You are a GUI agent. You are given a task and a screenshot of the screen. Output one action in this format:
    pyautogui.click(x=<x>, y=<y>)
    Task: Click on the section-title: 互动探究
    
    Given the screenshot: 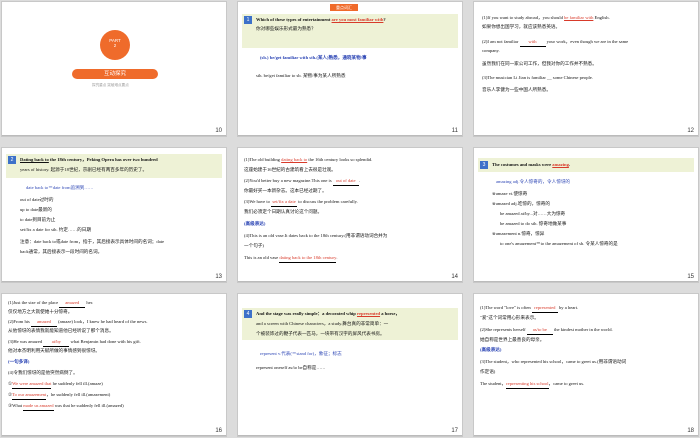 What is the action you would take?
    pyautogui.click(x=115, y=74)
    